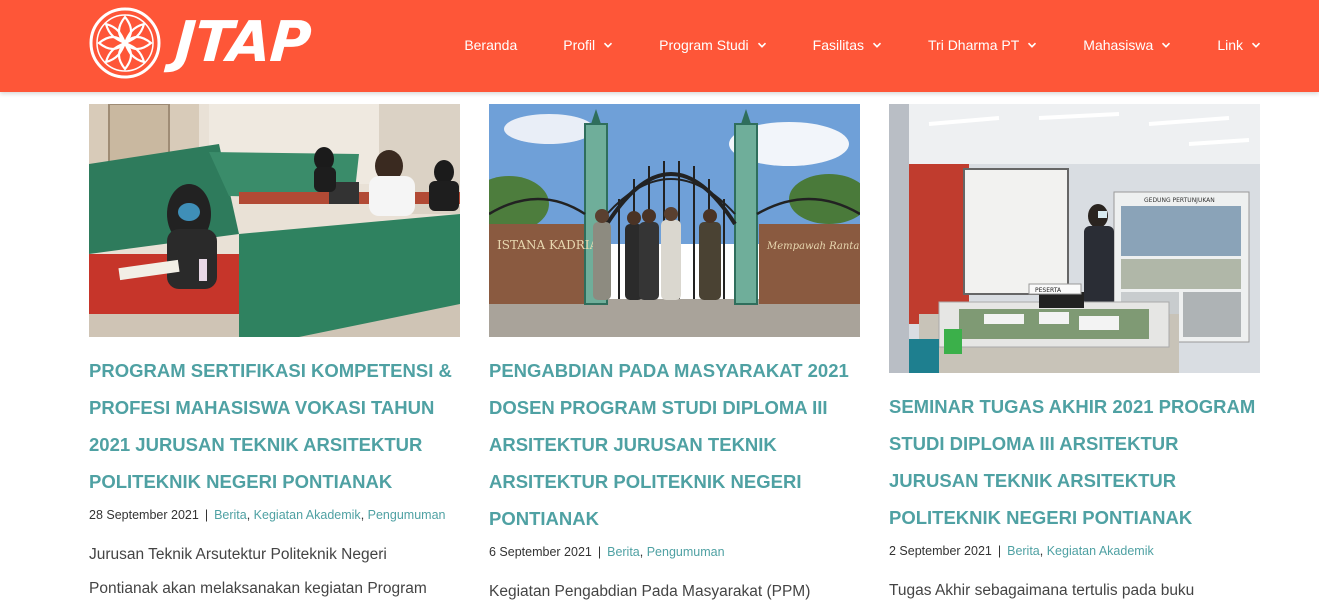 Image resolution: width=1319 pixels, height=606 pixels. Describe the element at coordinates (579, 45) in the screenshot. I see `nav-label: Profil` at that location.